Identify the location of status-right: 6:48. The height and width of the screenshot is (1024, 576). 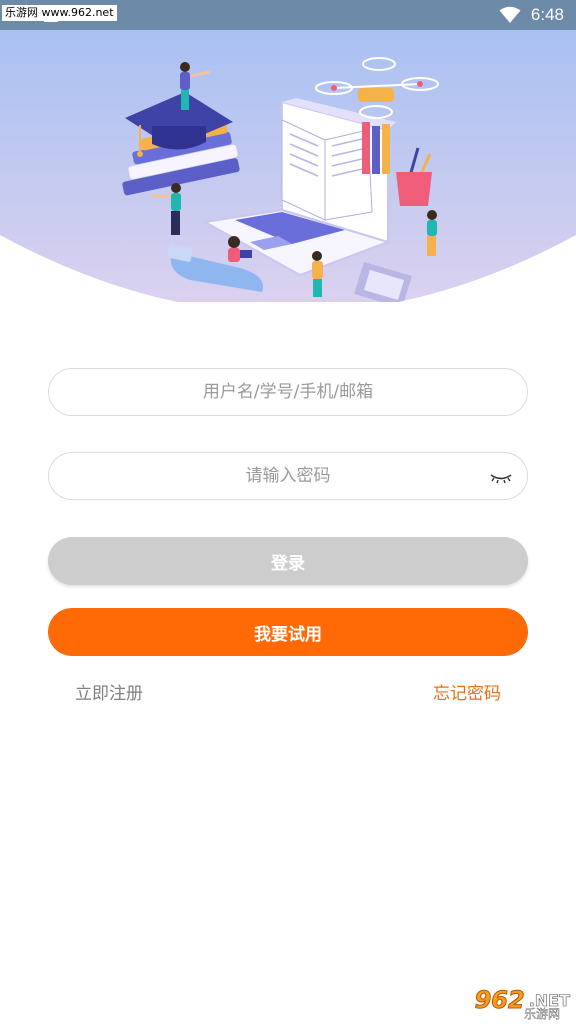
(531, 15).